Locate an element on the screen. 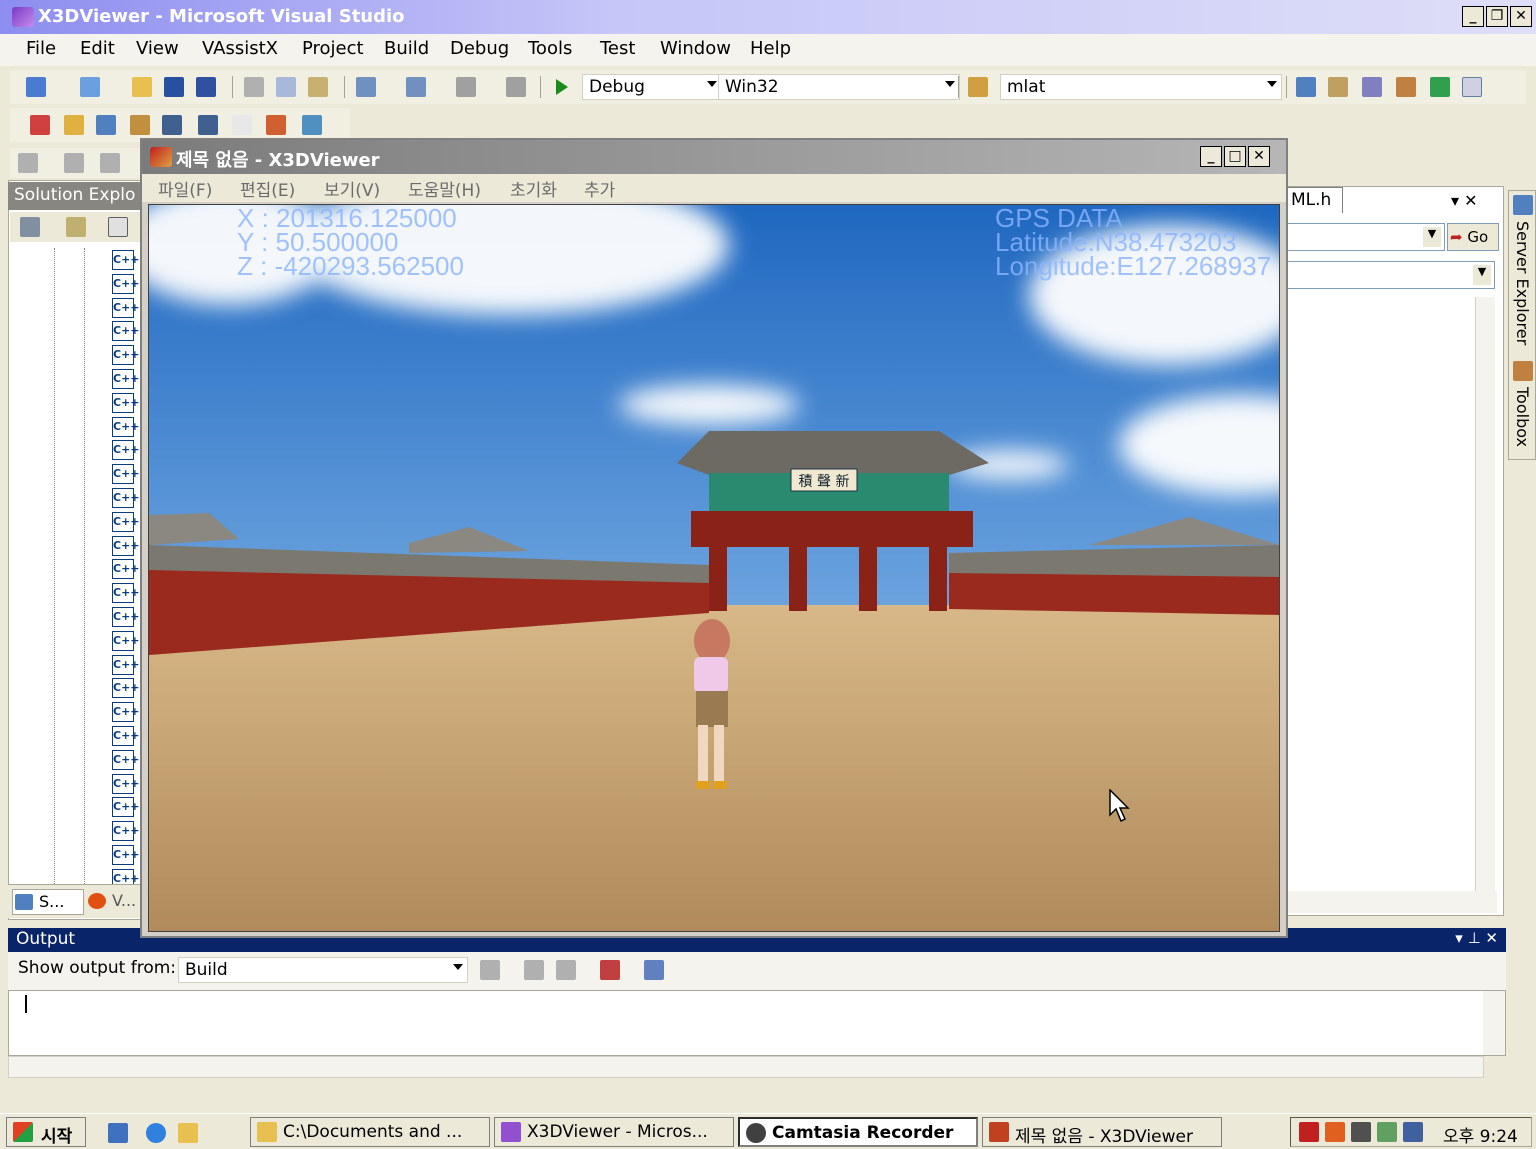  menu-file: File is located at coordinates (41, 48).